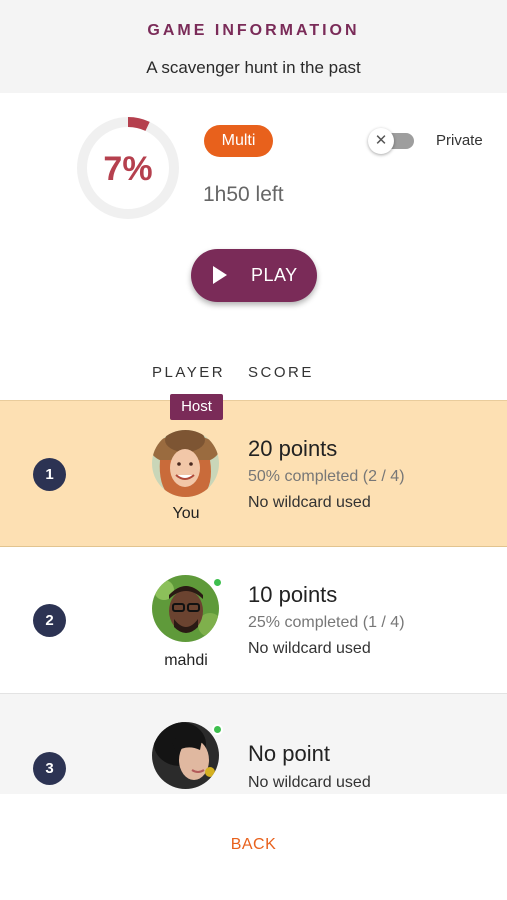 This screenshot has width=507, height=900. I want to click on player-points: 10 points, so click(293, 594).